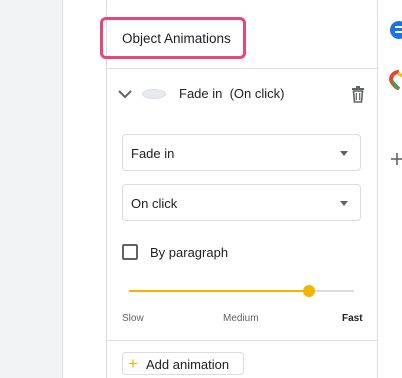 The image size is (402, 378). Describe the element at coordinates (176, 38) in the screenshot. I see `panel-title: Object Animations` at that location.